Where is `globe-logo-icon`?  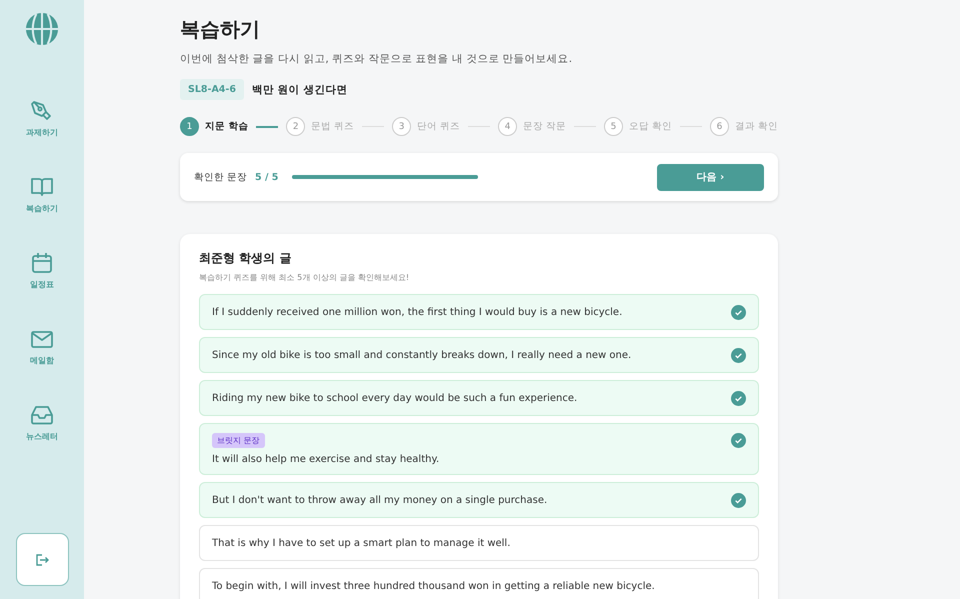
globe-logo-icon is located at coordinates (42, 29).